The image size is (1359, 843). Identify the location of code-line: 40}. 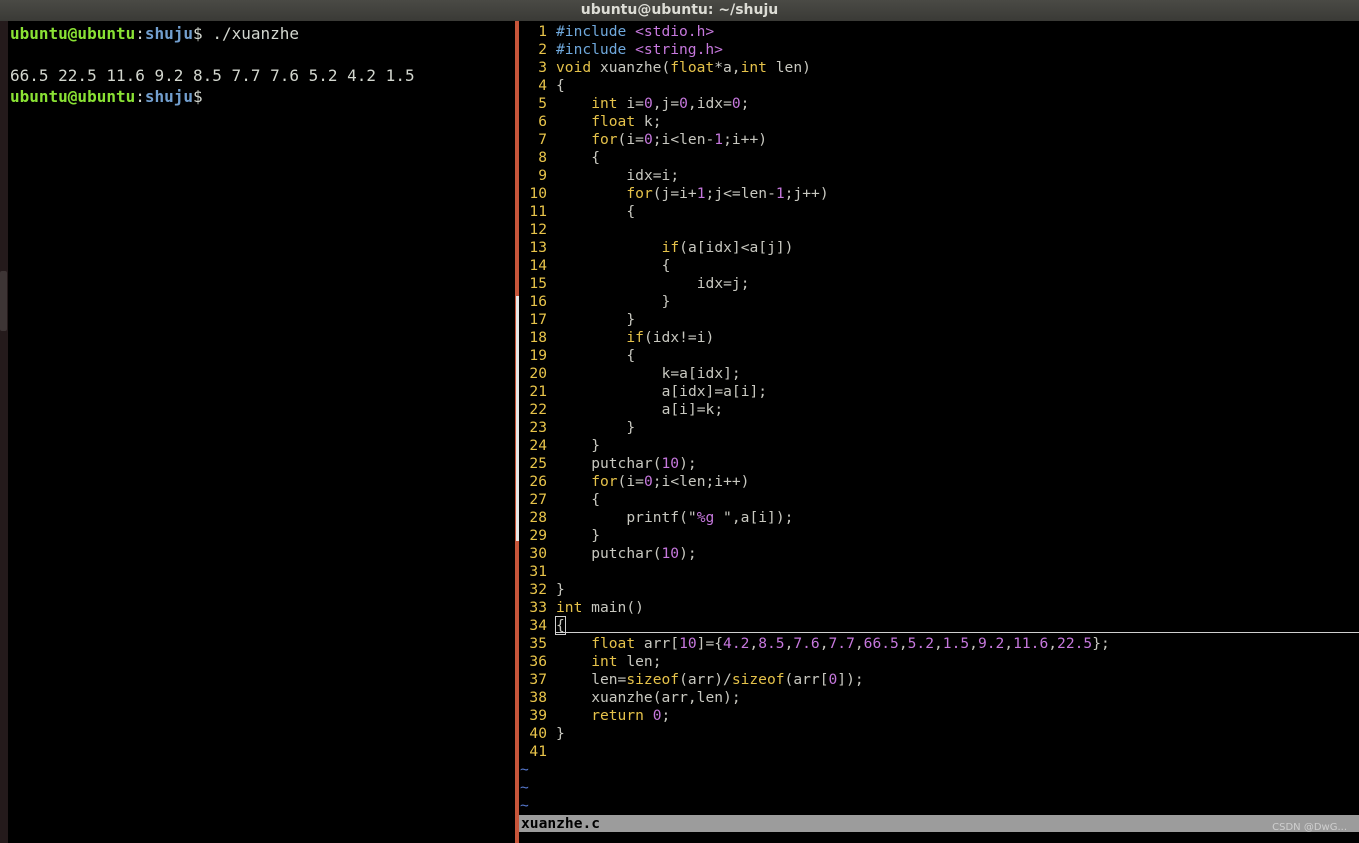
(939, 734).